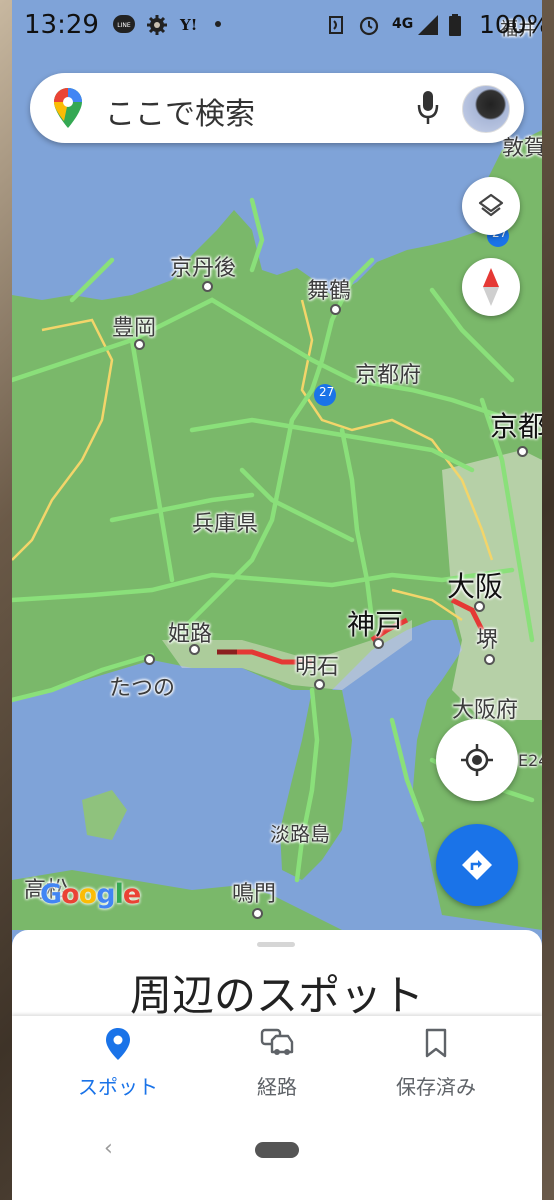 This screenshot has height=1200, width=554. Describe the element at coordinates (61, 25) in the screenshot. I see `status-time: 13:29` at that location.